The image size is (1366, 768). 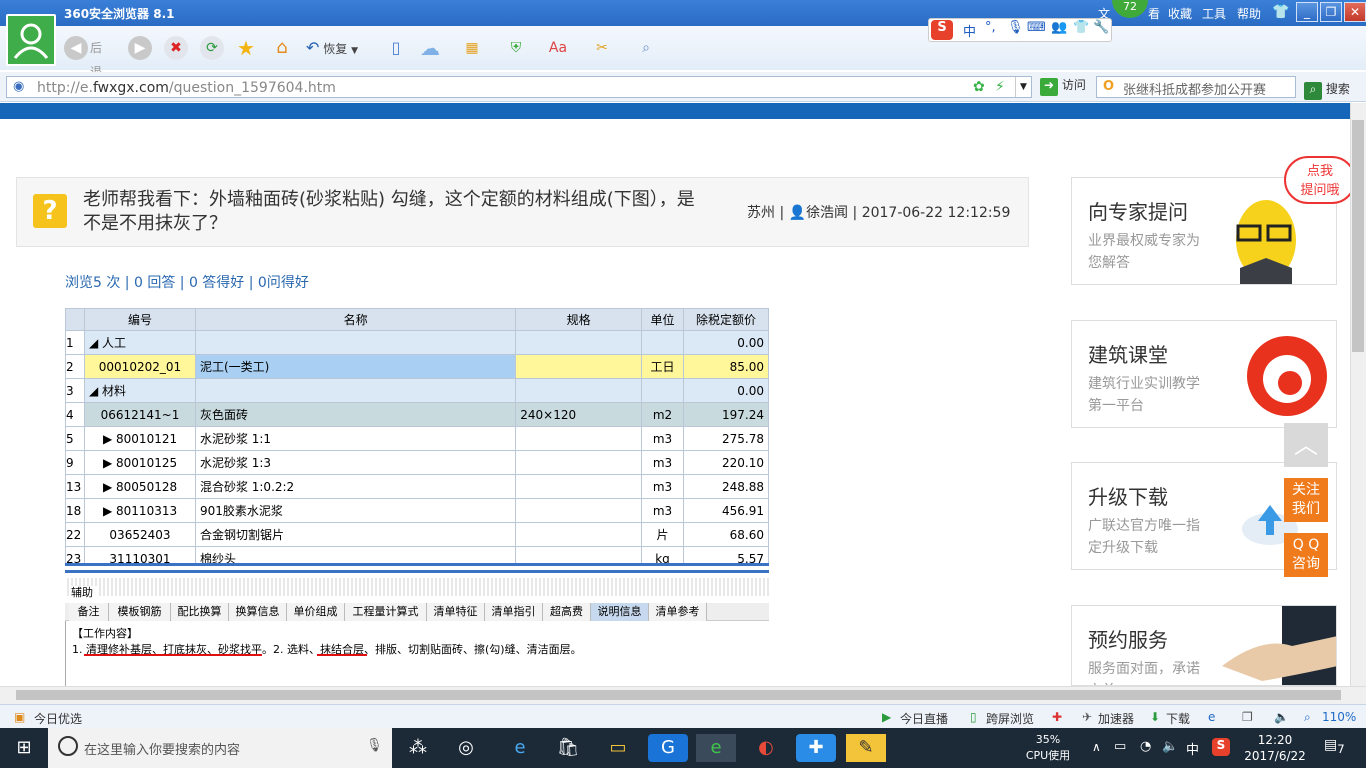 I want to click on cell-spec: 240×120, so click(x=579, y=414).